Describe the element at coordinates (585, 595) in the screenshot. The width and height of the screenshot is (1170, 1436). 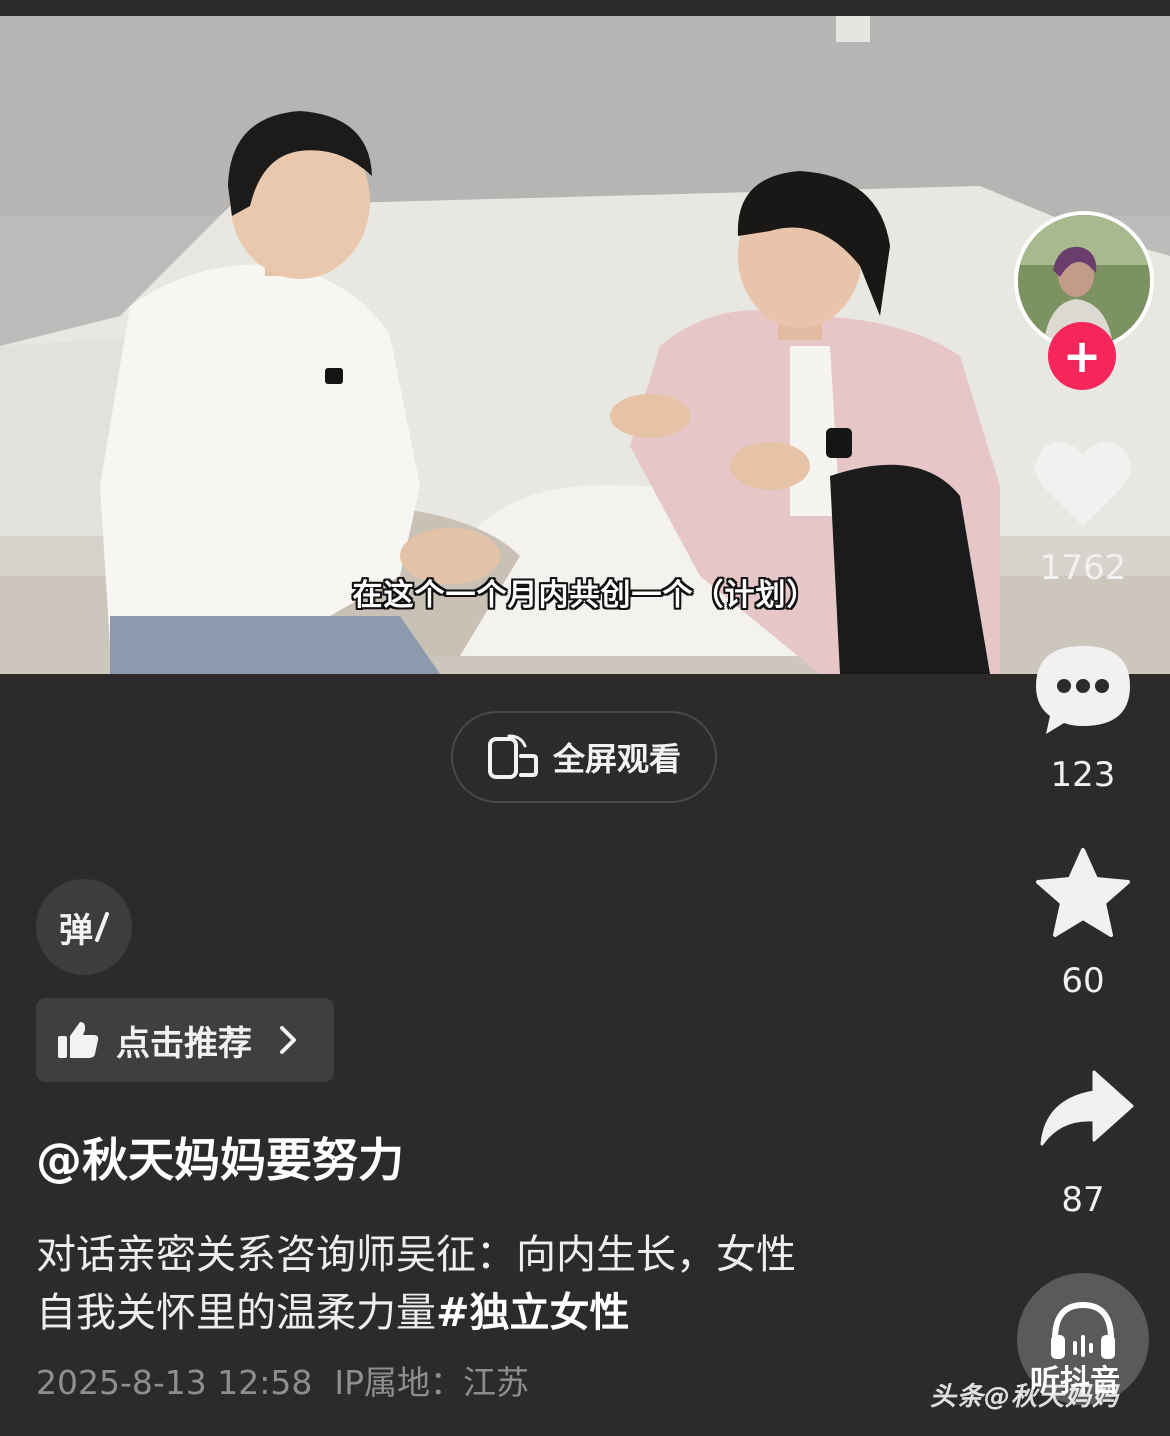
I see `video-subtitle: 在这个一个月内共创一个（计划）` at that location.